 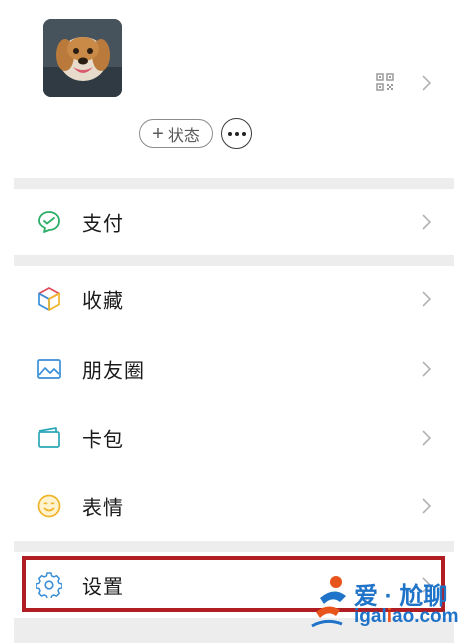 What do you see at coordinates (103, 224) in the screenshot?
I see `menu-item-label: 支付` at bounding box center [103, 224].